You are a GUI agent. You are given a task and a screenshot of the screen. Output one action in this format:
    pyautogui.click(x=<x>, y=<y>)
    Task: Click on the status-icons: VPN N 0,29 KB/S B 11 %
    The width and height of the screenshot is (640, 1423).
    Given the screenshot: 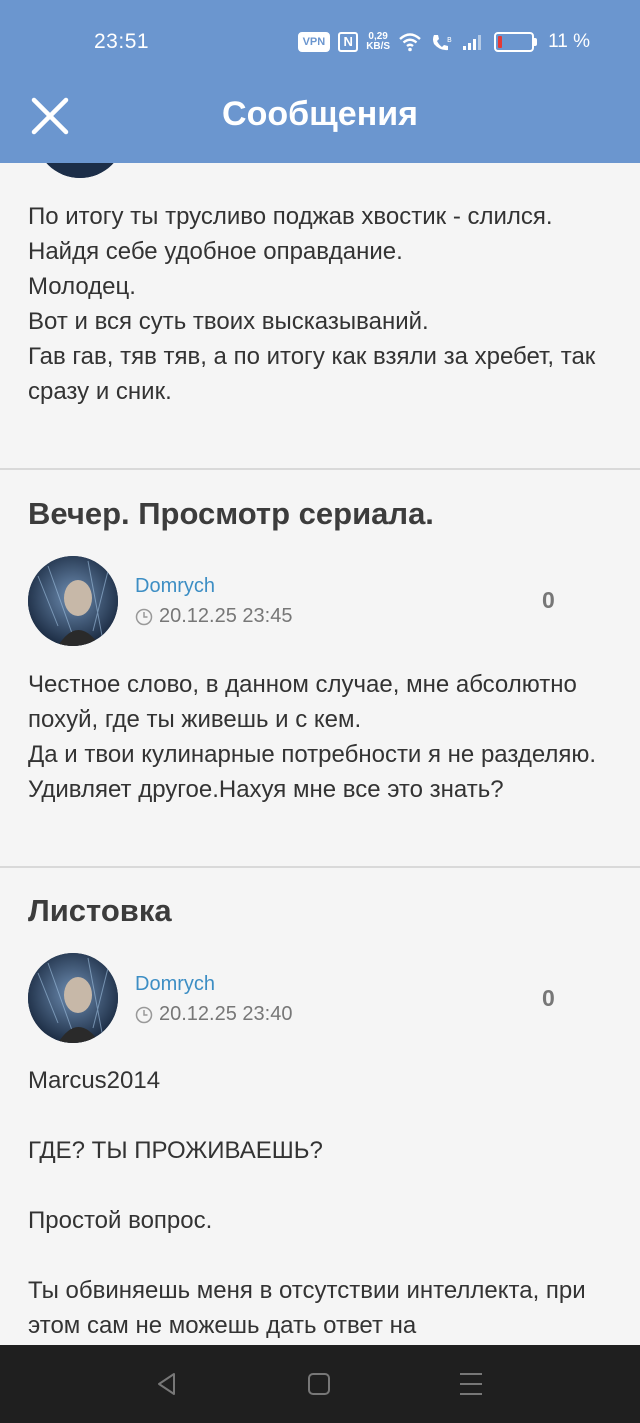 What is the action you would take?
    pyautogui.click(x=443, y=42)
    